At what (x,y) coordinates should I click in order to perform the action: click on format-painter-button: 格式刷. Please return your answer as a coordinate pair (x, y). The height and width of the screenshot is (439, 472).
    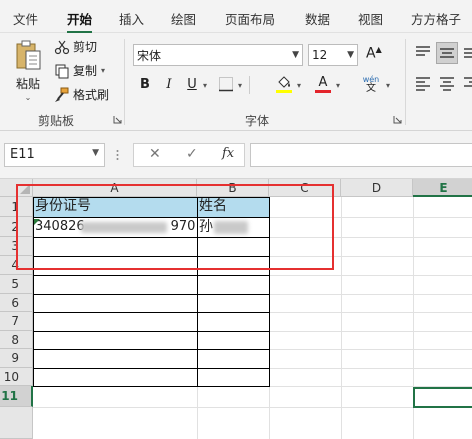
    Looking at the image, I should click on (81, 94).